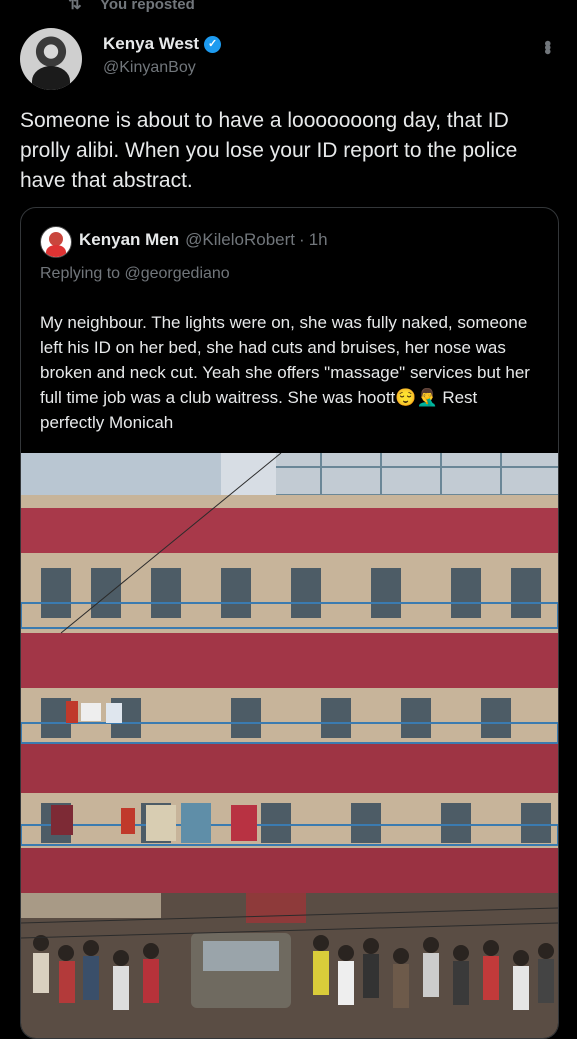 This screenshot has width=577, height=1039. What do you see at coordinates (318, 240) in the screenshot?
I see `quote-timestamp: 1h` at bounding box center [318, 240].